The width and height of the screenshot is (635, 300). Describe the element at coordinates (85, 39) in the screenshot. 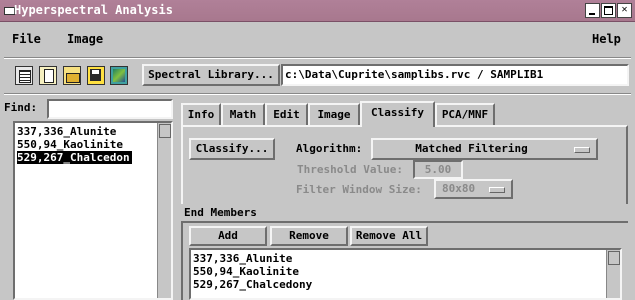

I see `menu-image: Image` at that location.